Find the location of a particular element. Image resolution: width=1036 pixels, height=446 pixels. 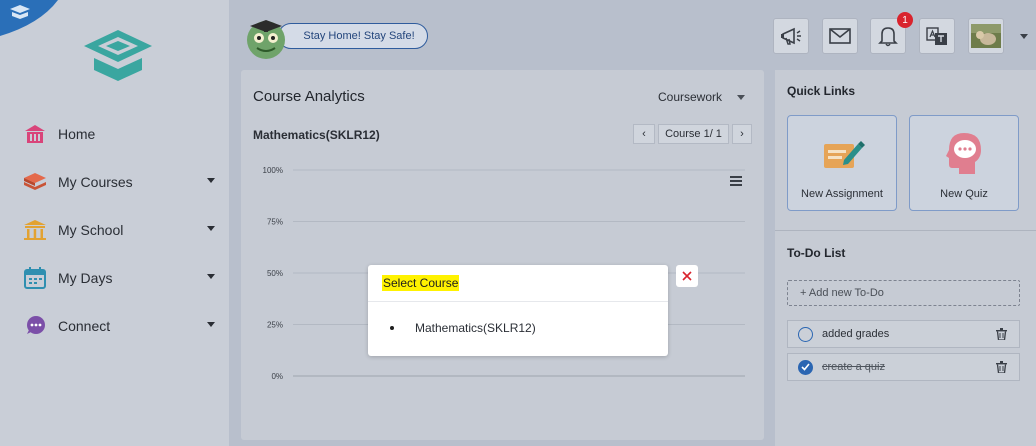

profile-photo-icon is located at coordinates (986, 36).